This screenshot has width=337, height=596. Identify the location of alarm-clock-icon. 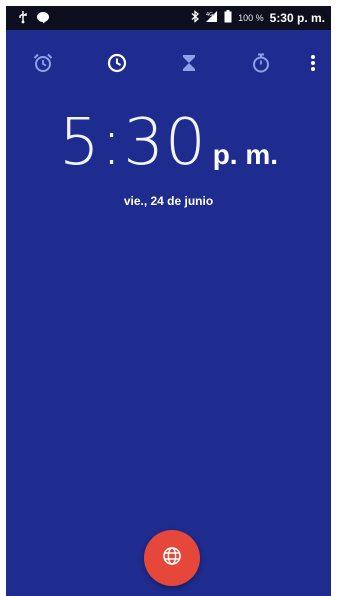
(43, 63).